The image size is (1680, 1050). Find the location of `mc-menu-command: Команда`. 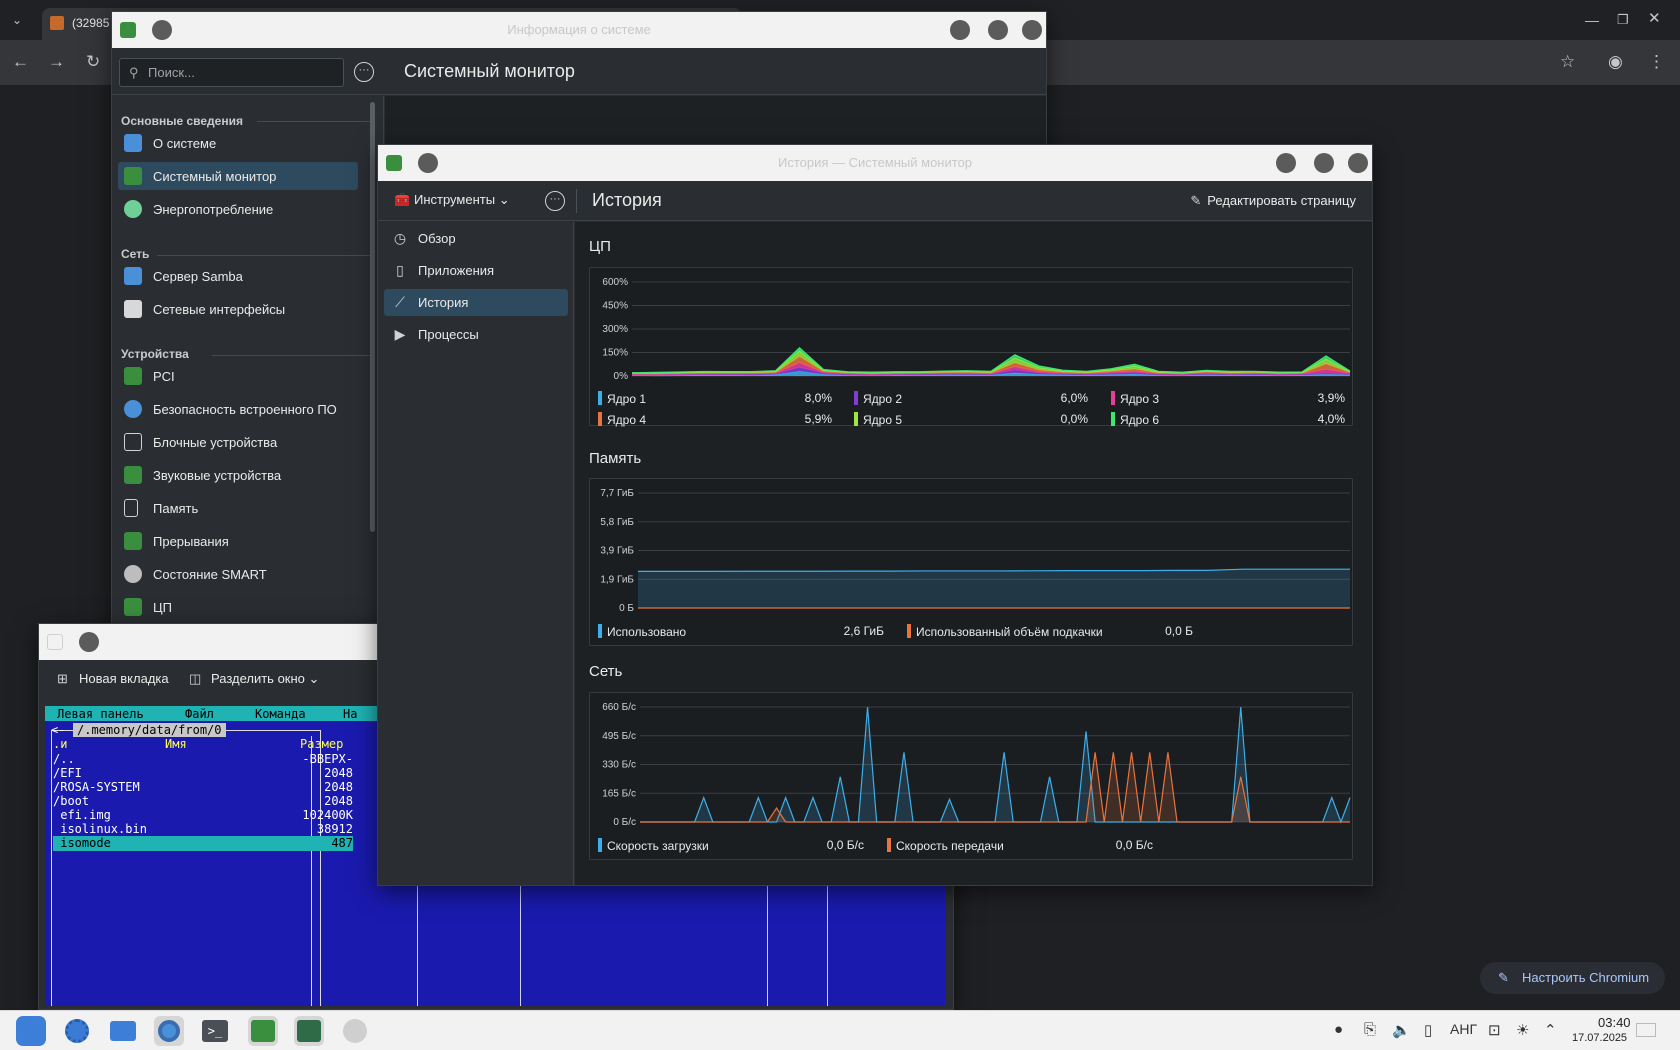

mc-menu-command: Команда is located at coordinates (280, 714).